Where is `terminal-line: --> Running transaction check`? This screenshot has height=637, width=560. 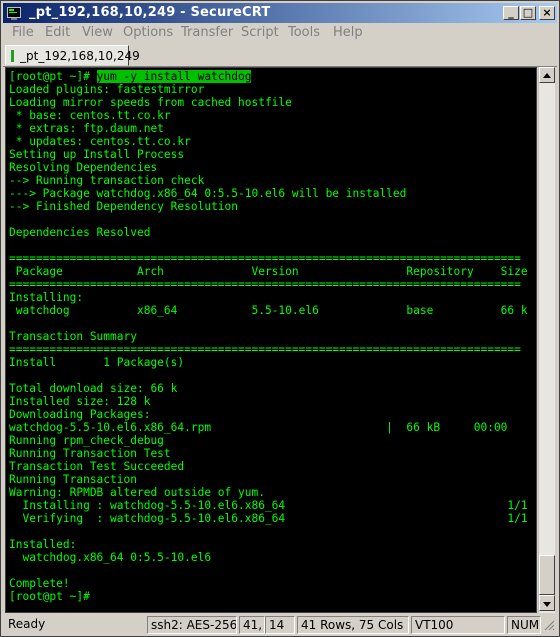
terminal-line: --> Running transaction check is located at coordinates (107, 180).